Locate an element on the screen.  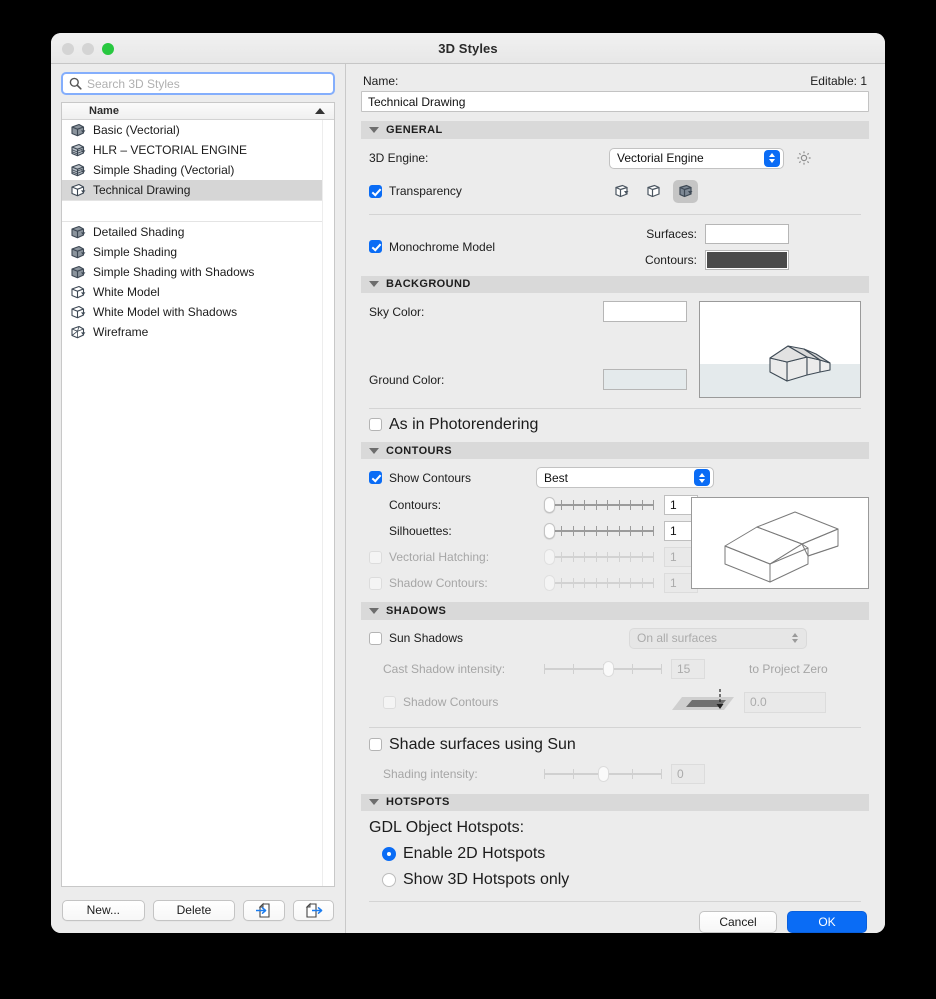
search-icon is located at coordinates (75, 83).